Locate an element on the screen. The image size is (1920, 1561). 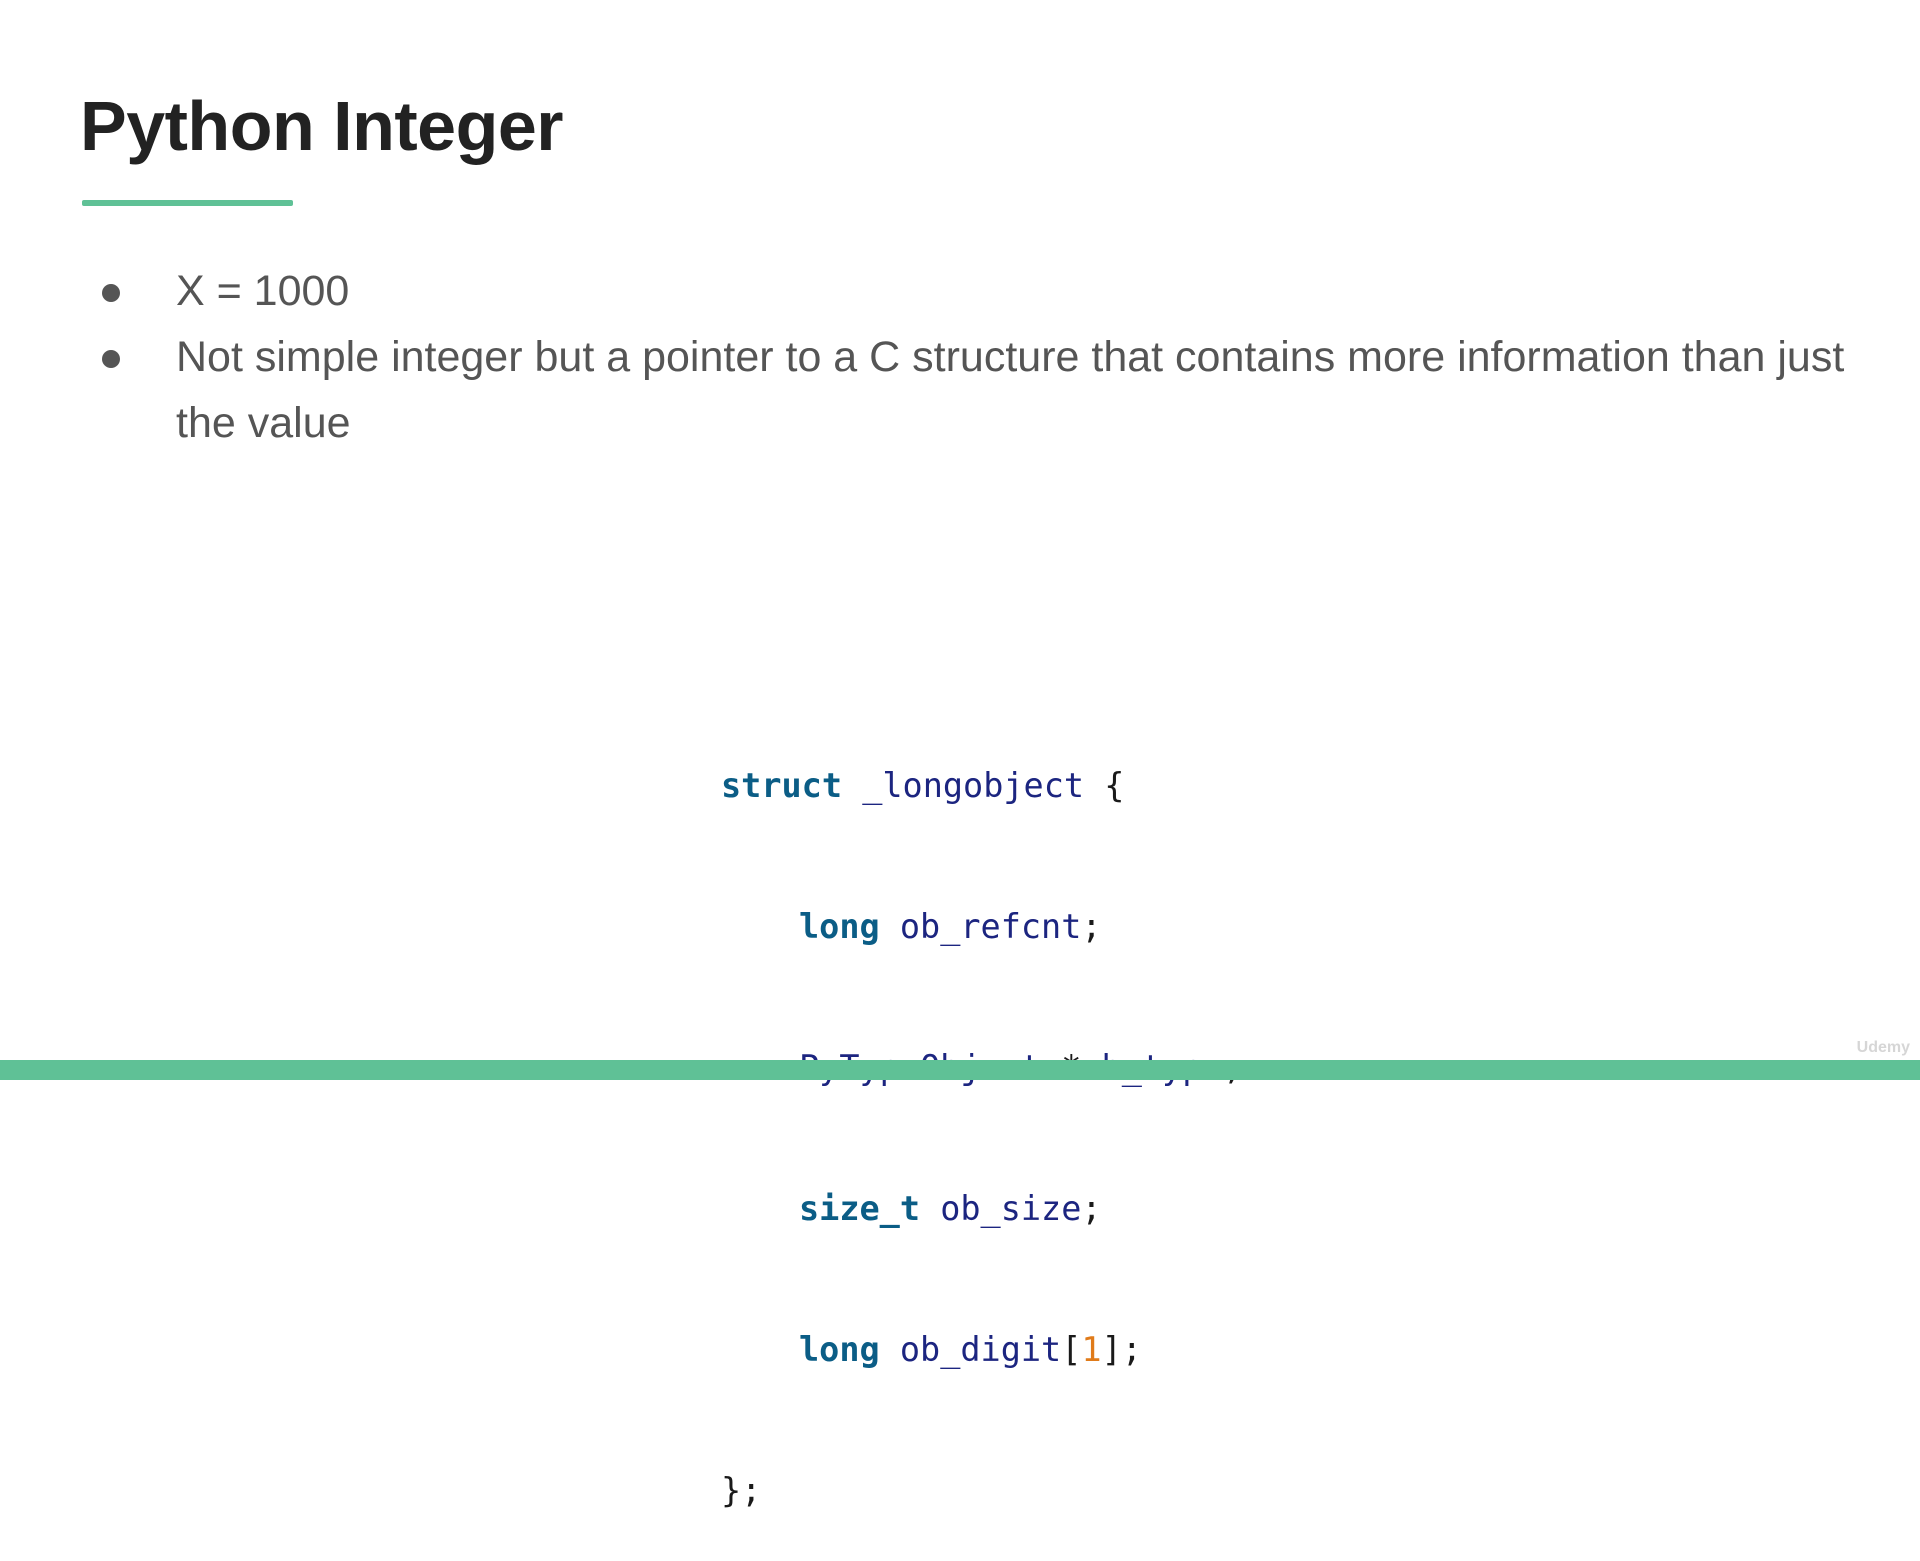
code-punctuation: ]; is located at coordinates (1121, 1349).